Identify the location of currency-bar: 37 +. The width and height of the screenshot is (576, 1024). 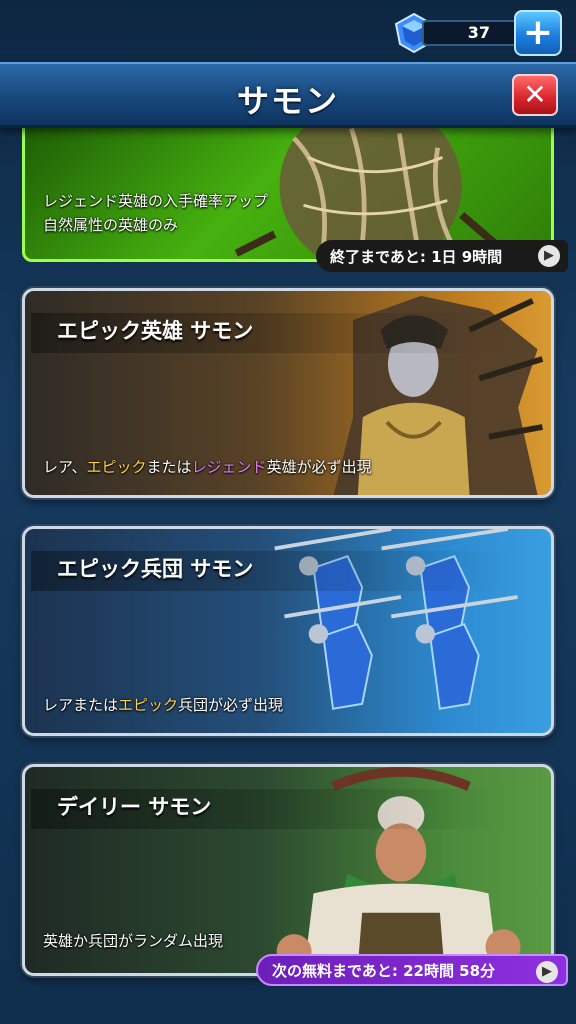
(477, 33).